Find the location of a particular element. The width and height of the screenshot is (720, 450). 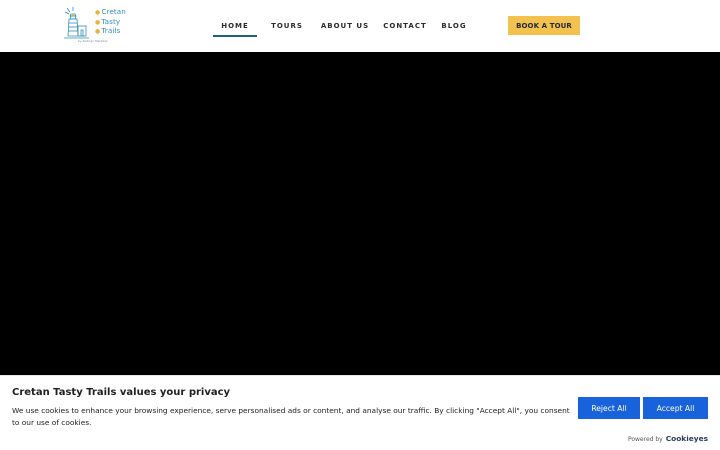

nav-tours: TOURS is located at coordinates (287, 26).